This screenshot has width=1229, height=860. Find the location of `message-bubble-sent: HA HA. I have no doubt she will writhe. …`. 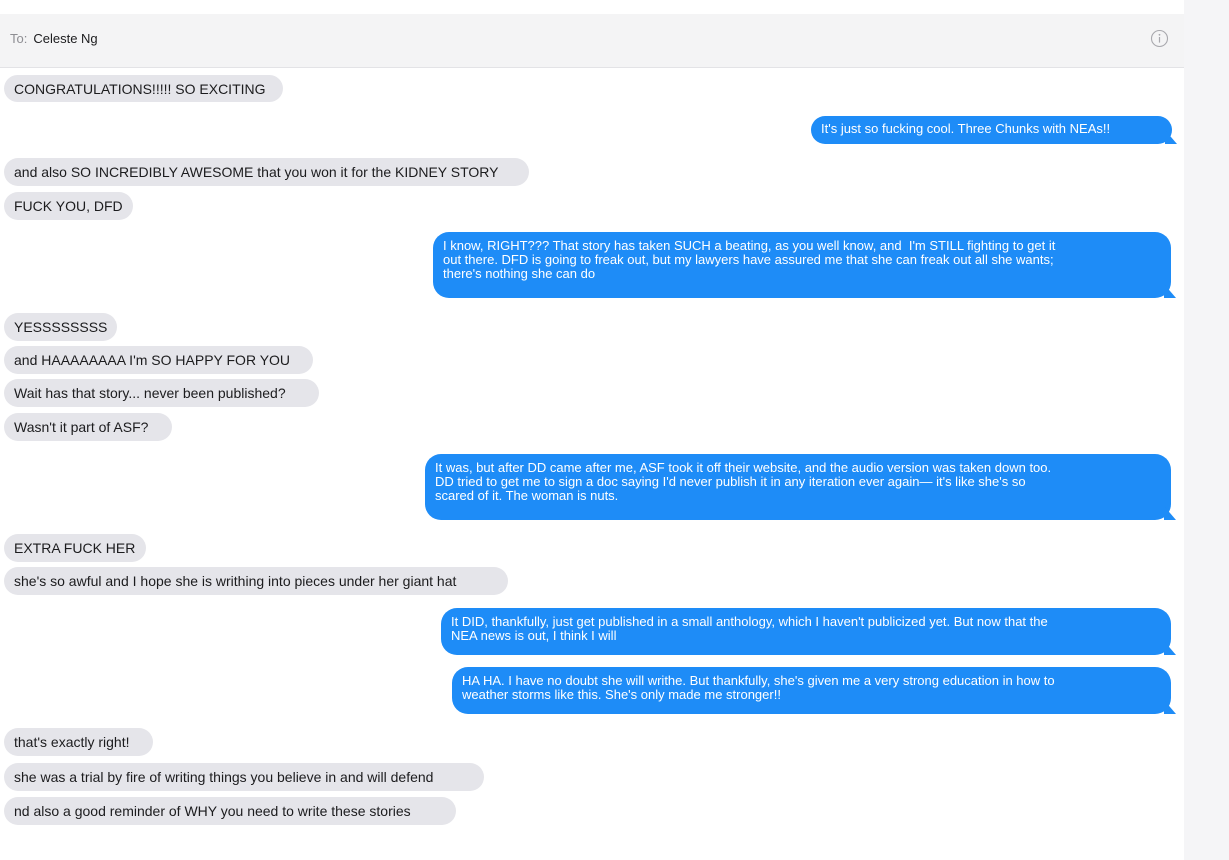

message-bubble-sent: HA HA. I have no doubt she will writhe. … is located at coordinates (811, 690).